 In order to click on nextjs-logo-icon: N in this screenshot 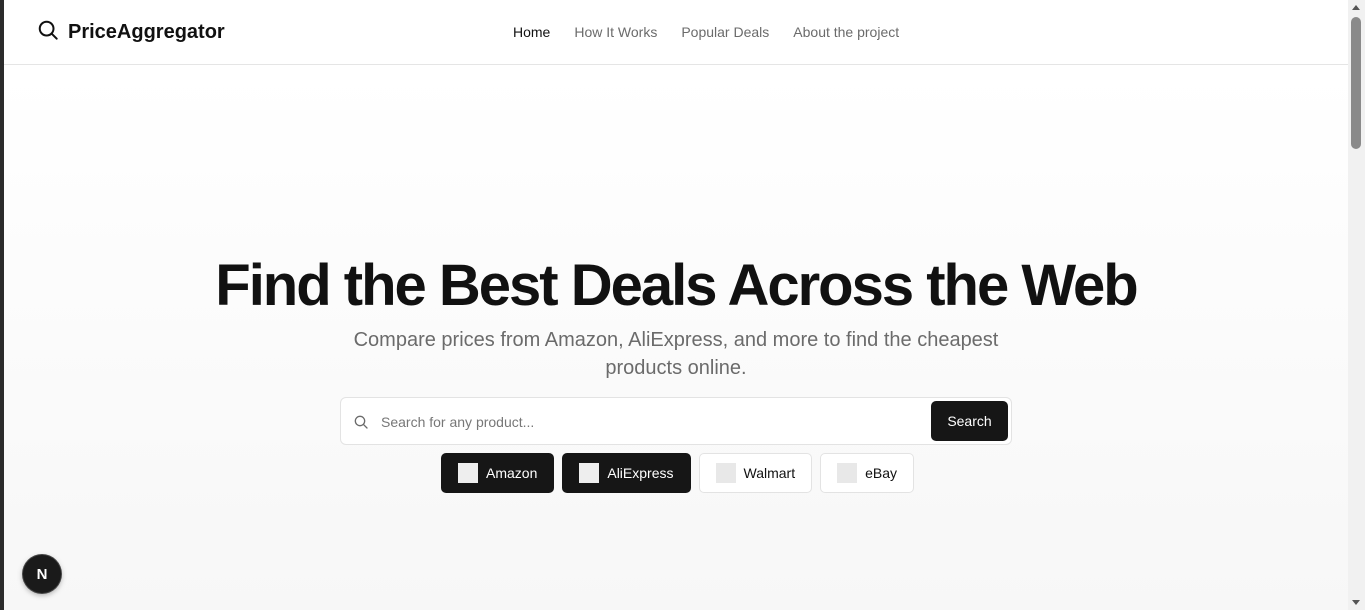, I will do `click(42, 574)`.